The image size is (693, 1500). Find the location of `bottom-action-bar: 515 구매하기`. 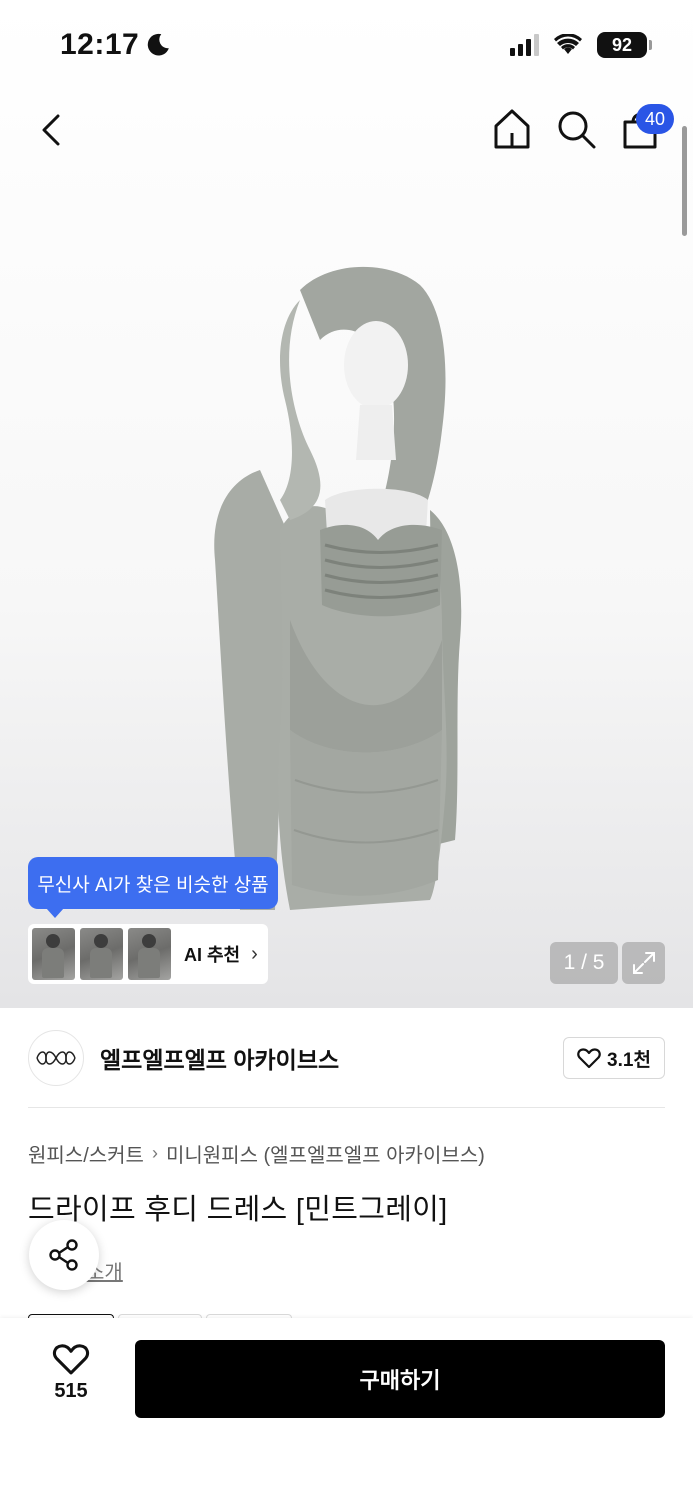

bottom-action-bar: 515 구매하기 is located at coordinates (346, 1409).